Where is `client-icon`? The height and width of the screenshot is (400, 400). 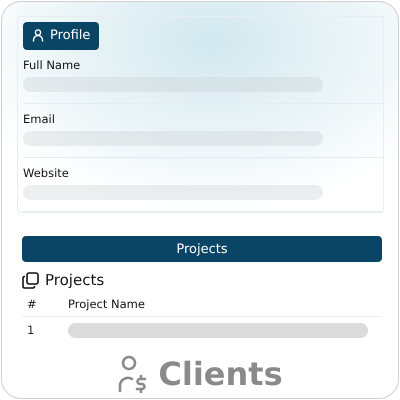 client-icon is located at coordinates (133, 374).